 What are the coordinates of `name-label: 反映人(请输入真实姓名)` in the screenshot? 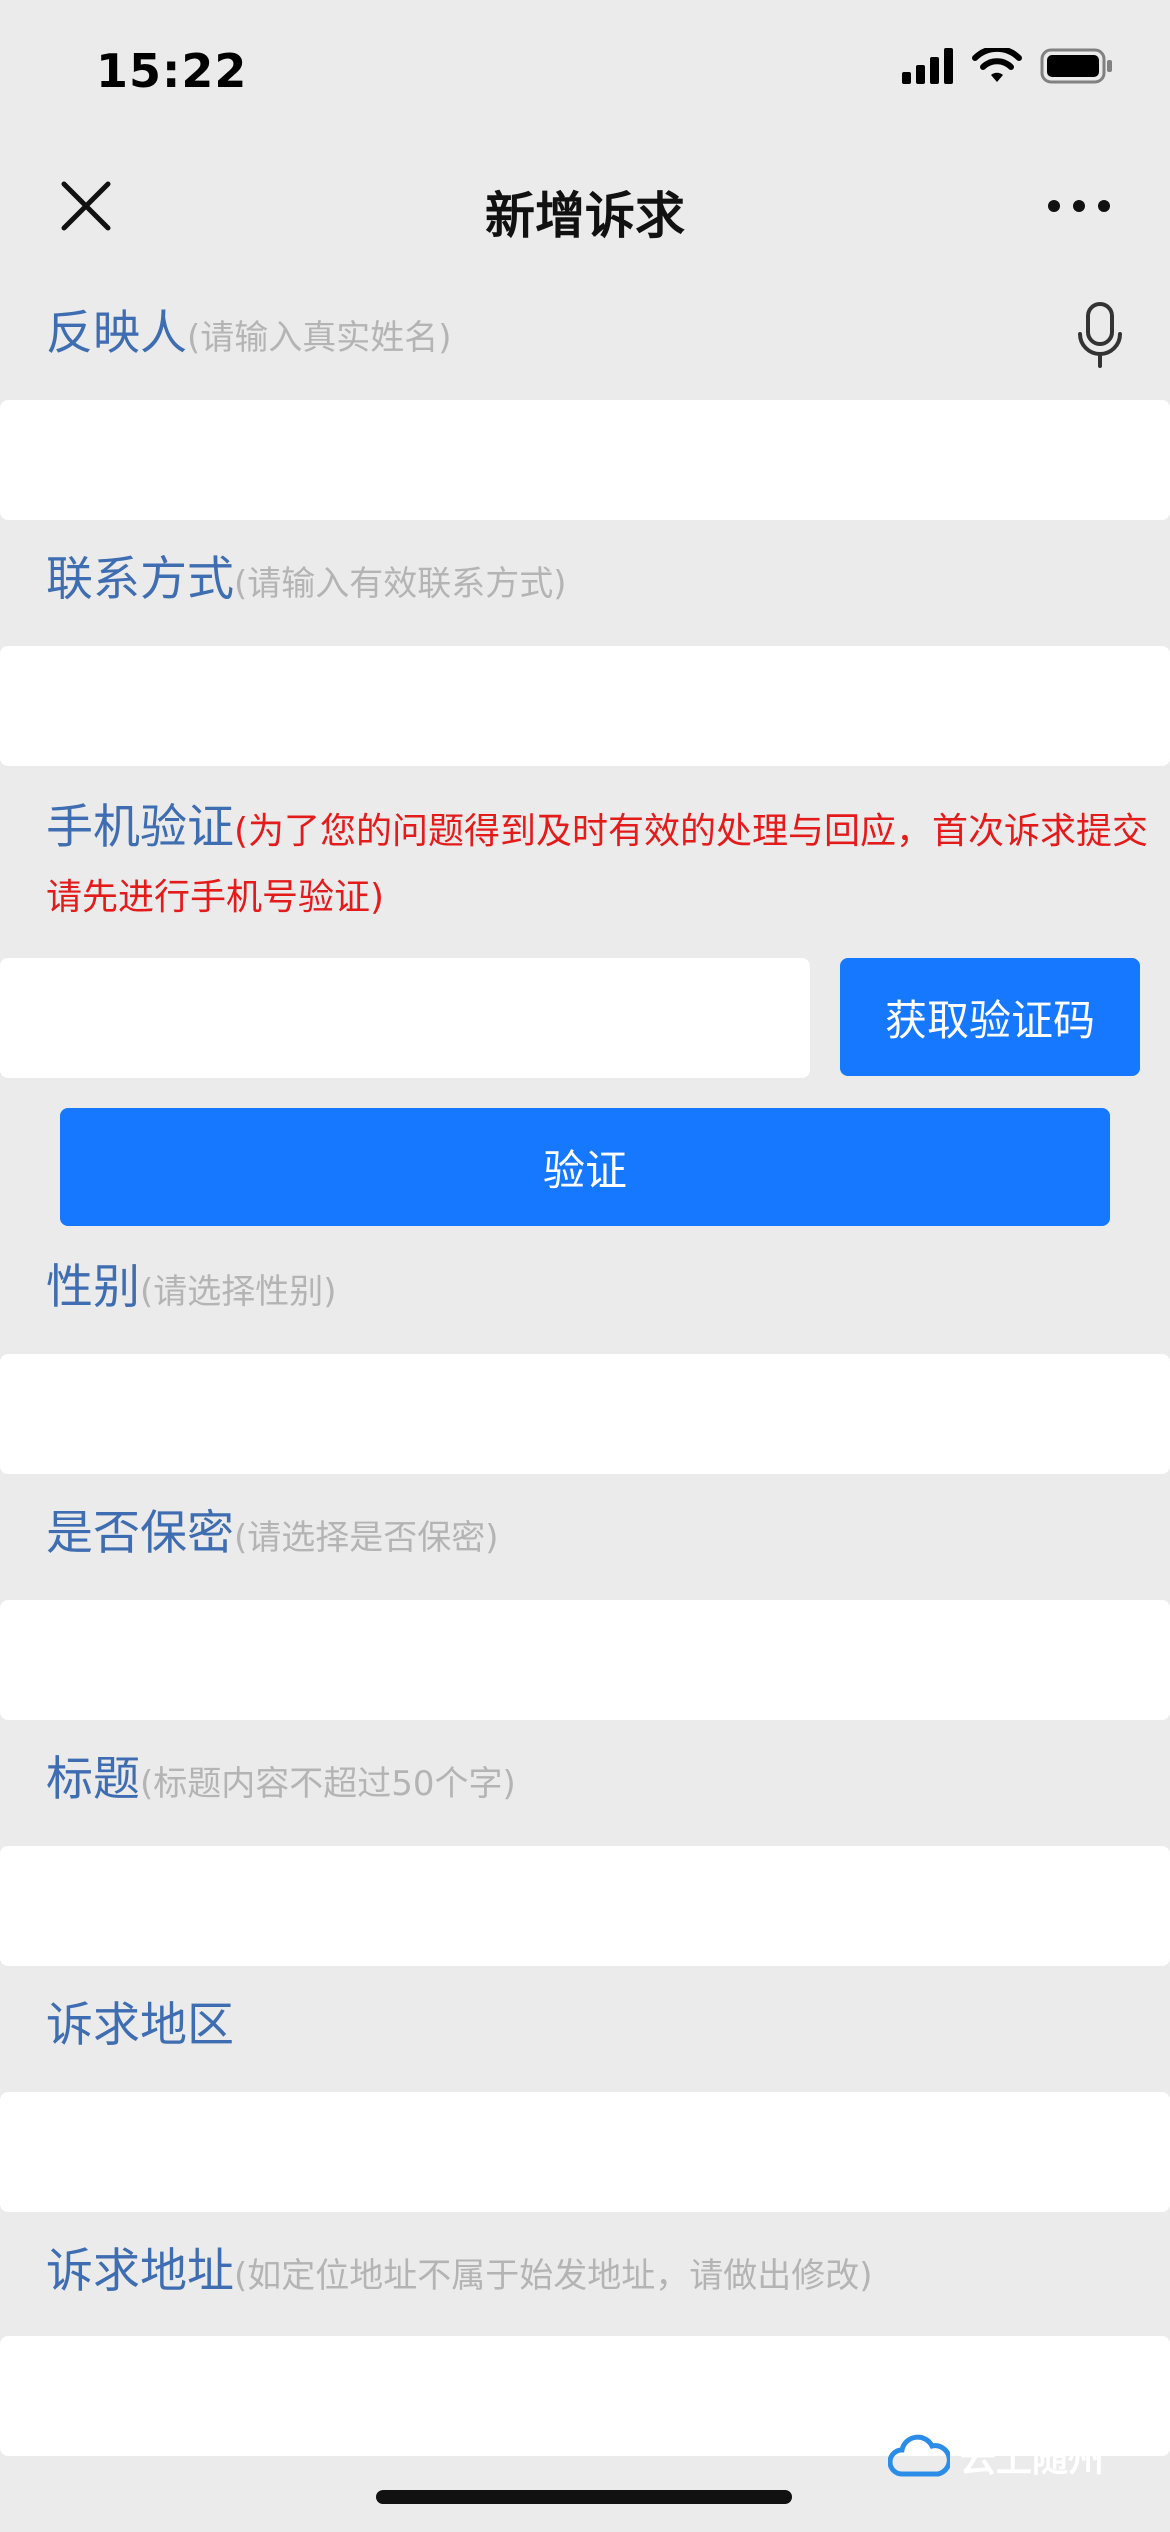 It's located at (585, 336).